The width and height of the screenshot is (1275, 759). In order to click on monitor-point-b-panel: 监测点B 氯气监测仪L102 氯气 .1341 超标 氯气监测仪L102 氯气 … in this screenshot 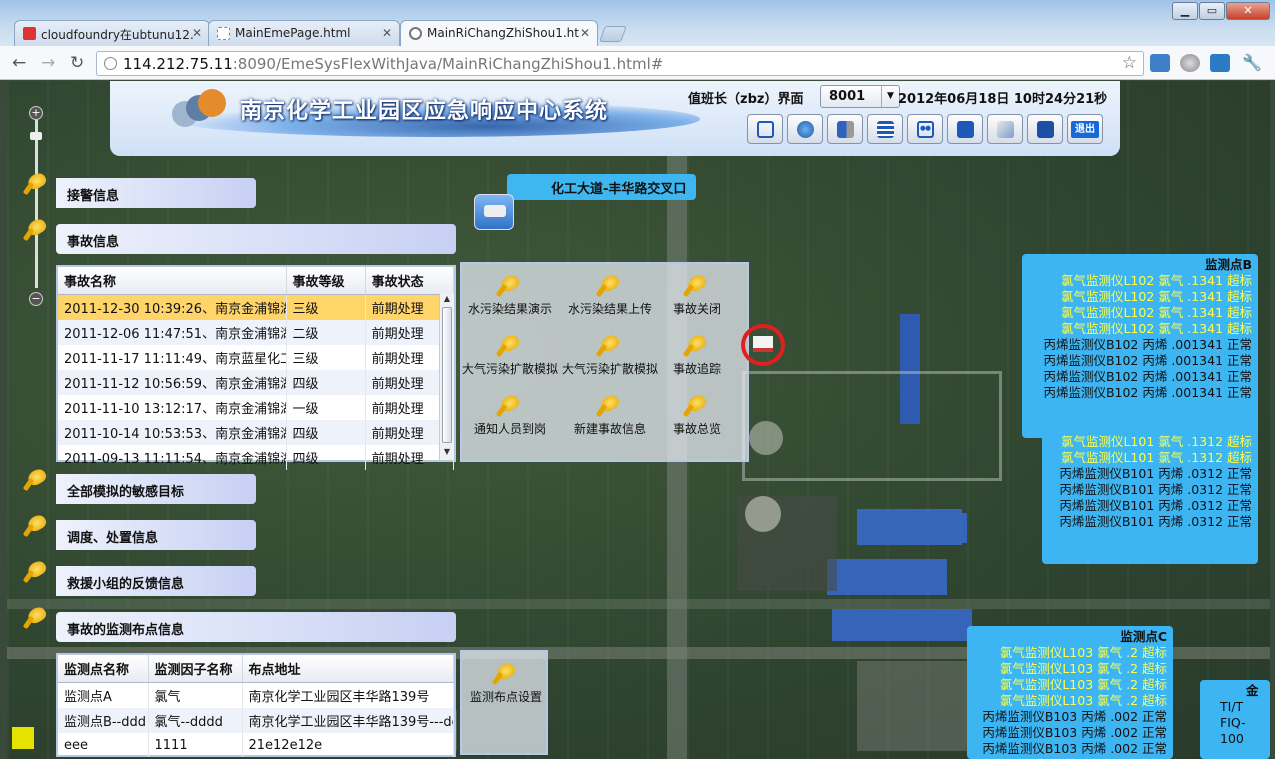, I will do `click(1140, 346)`.